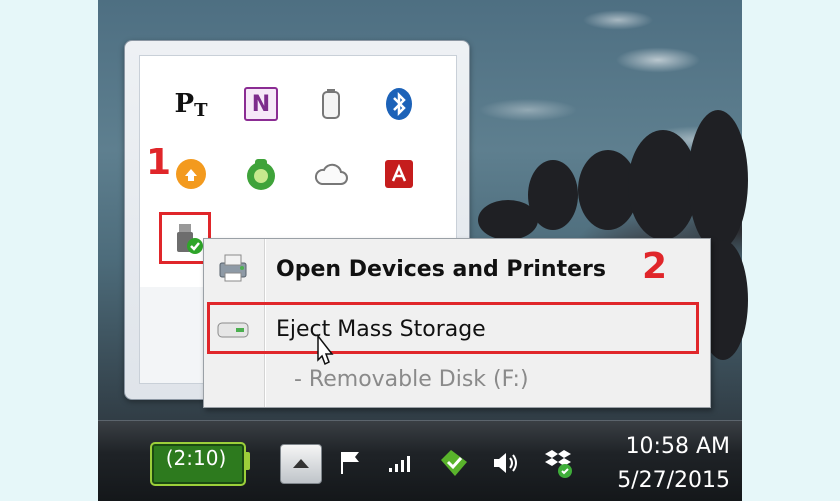 The image size is (840, 501). Describe the element at coordinates (454, 463) in the screenshot. I see `green-app-tray-icon` at that location.